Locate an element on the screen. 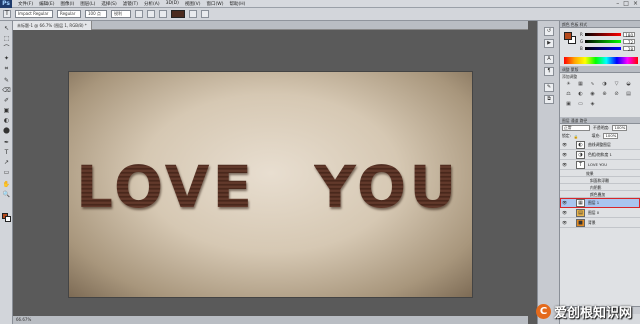 The width and height of the screenshot is (640, 324). crop-tool-icon: ⌗ is located at coordinates (6, 69).